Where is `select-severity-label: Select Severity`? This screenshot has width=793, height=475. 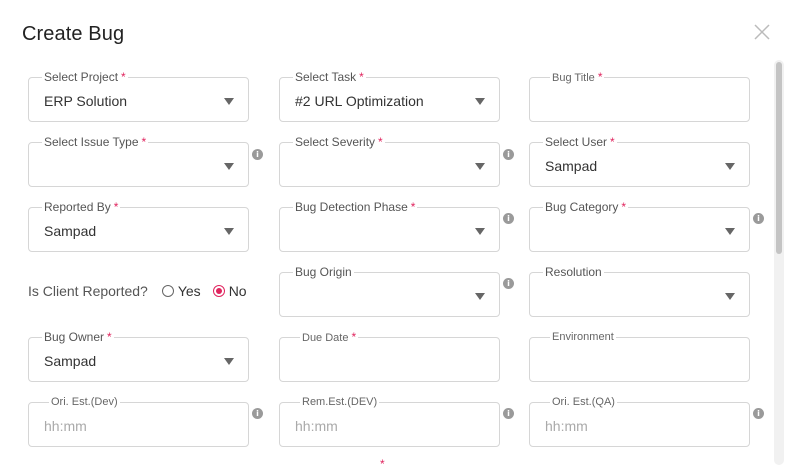 select-severity-label: Select Severity is located at coordinates (335, 142).